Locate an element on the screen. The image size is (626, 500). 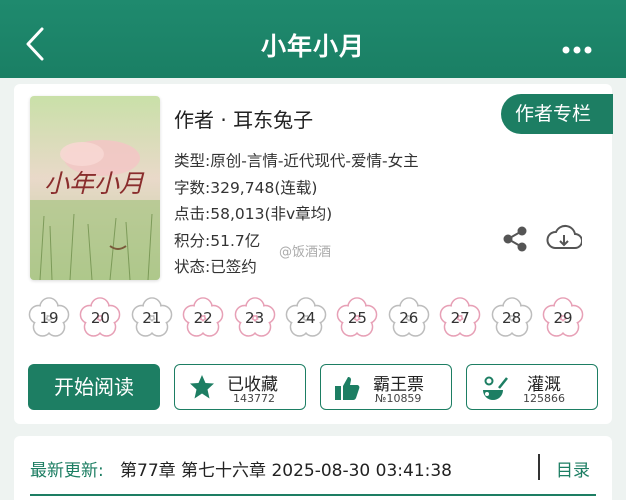
calendar-day-number: 29 is located at coordinates (563, 318).